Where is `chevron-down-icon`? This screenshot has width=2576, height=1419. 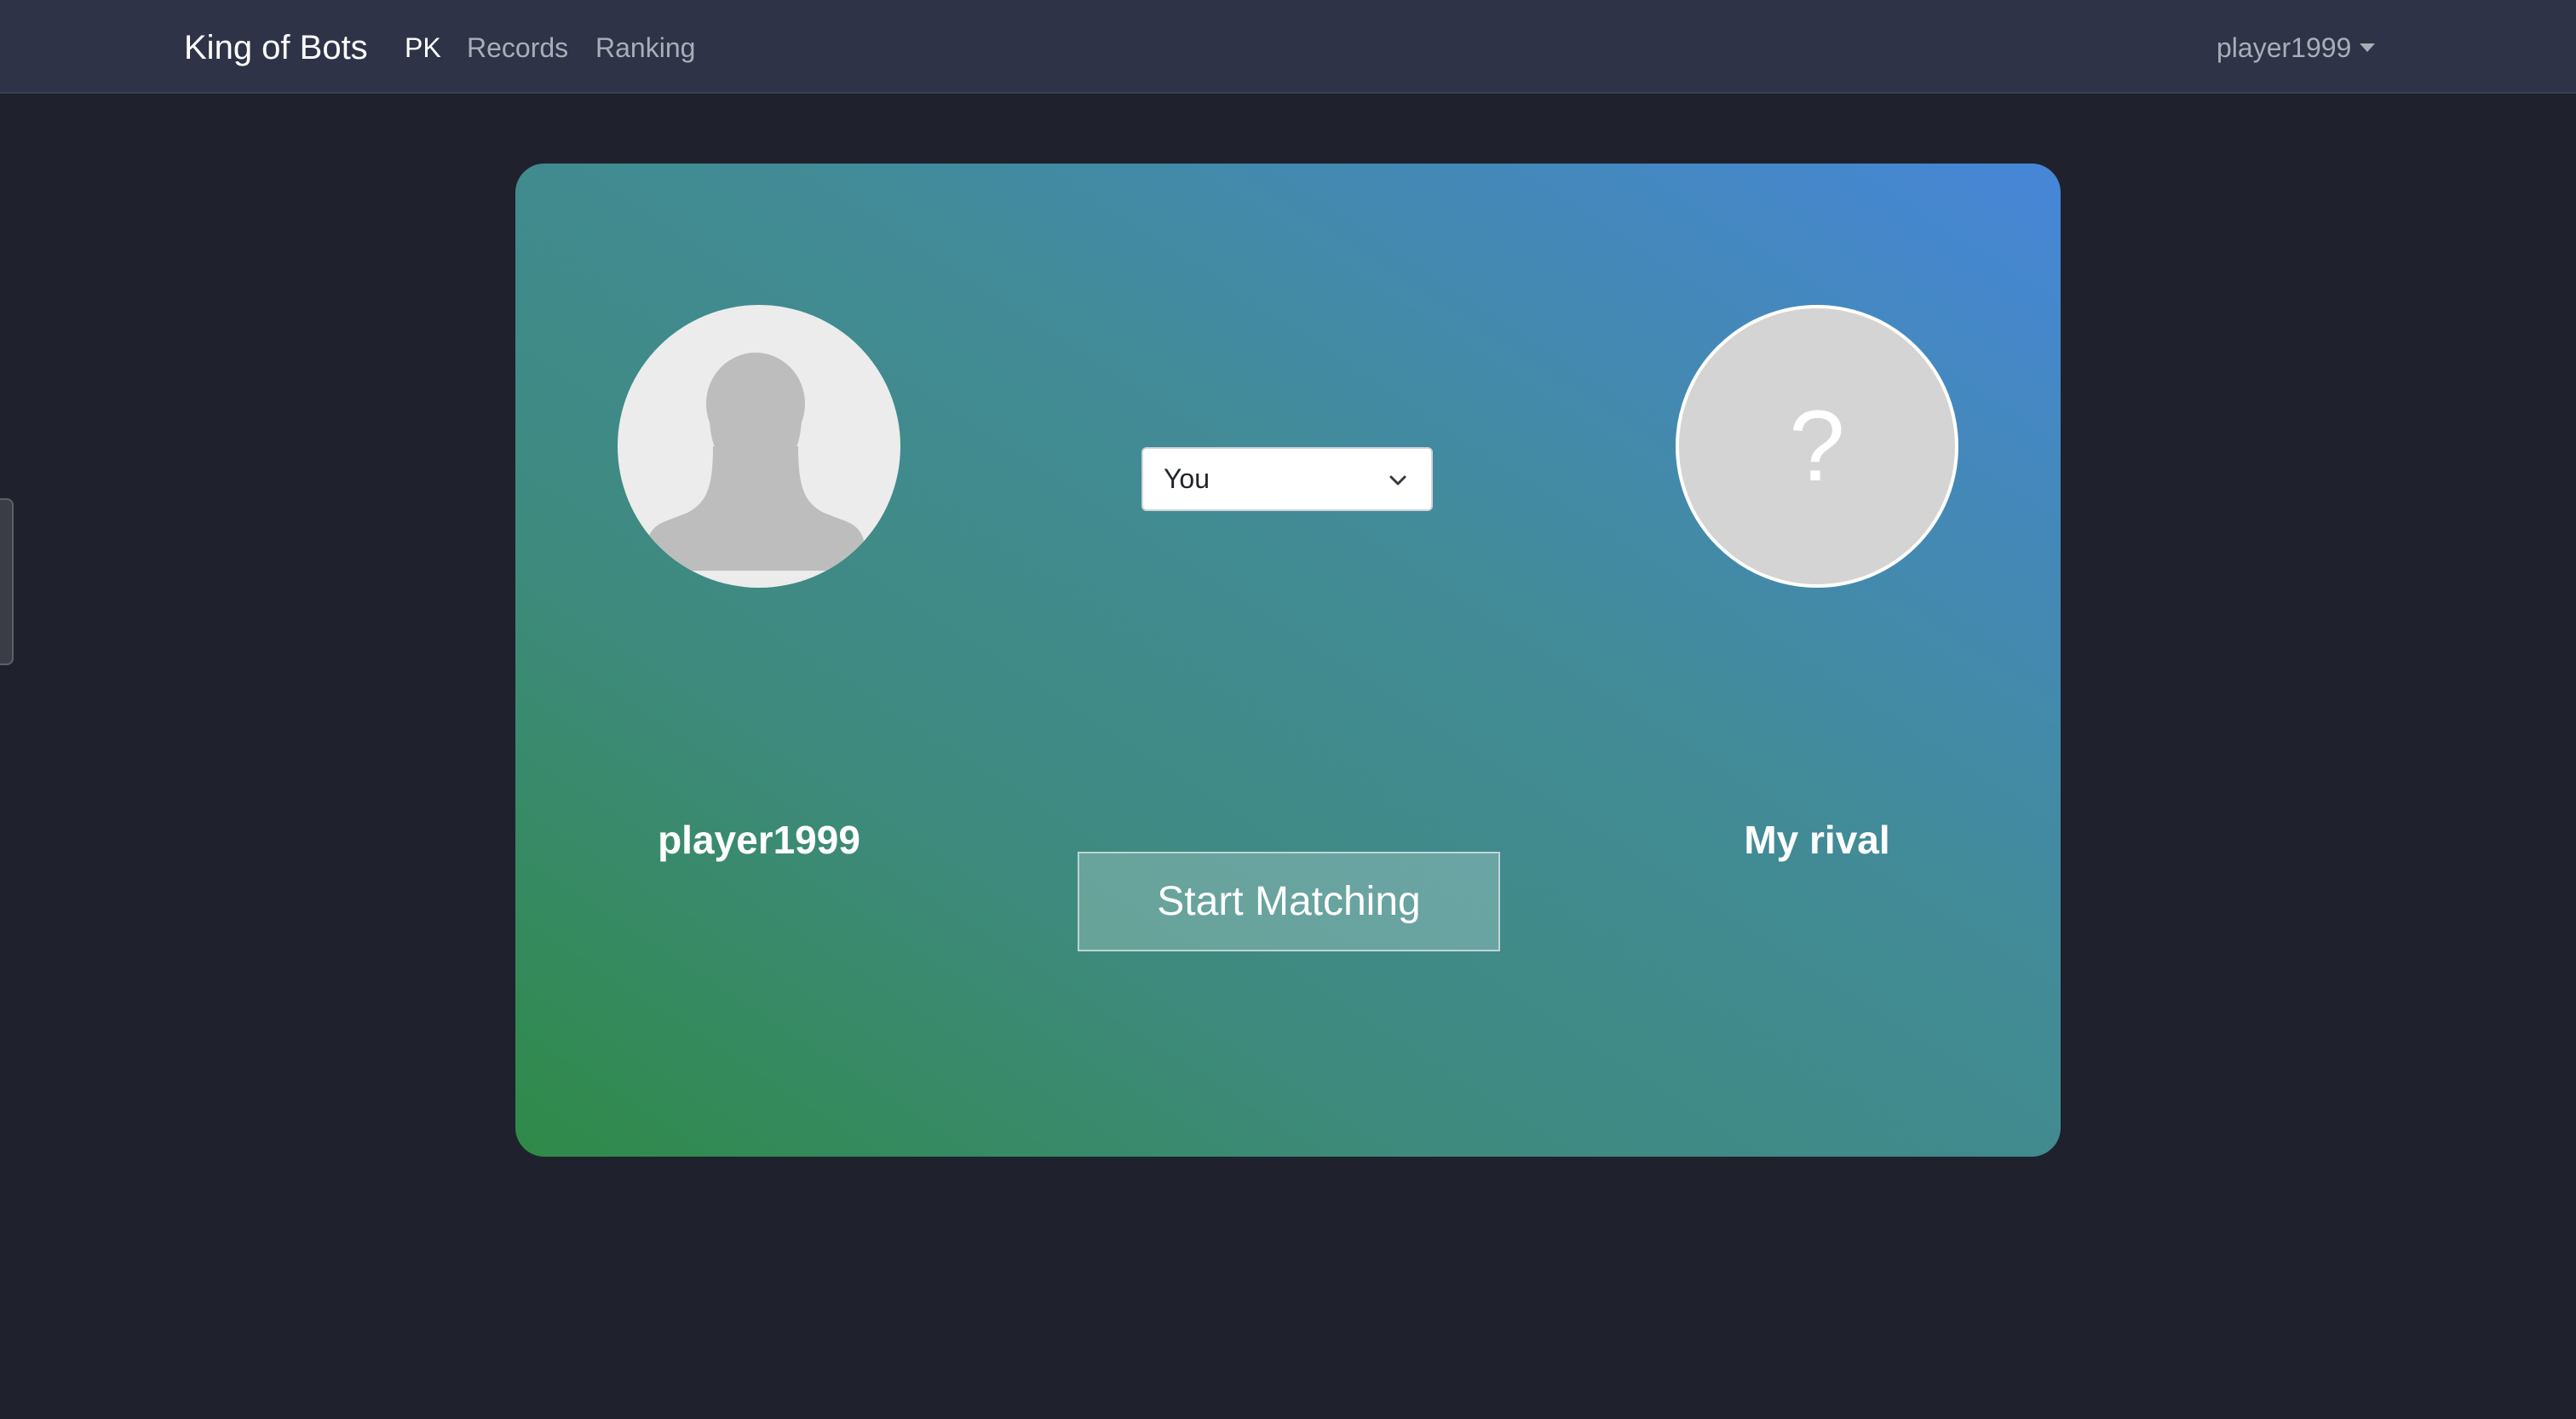 chevron-down-icon is located at coordinates (1398, 480).